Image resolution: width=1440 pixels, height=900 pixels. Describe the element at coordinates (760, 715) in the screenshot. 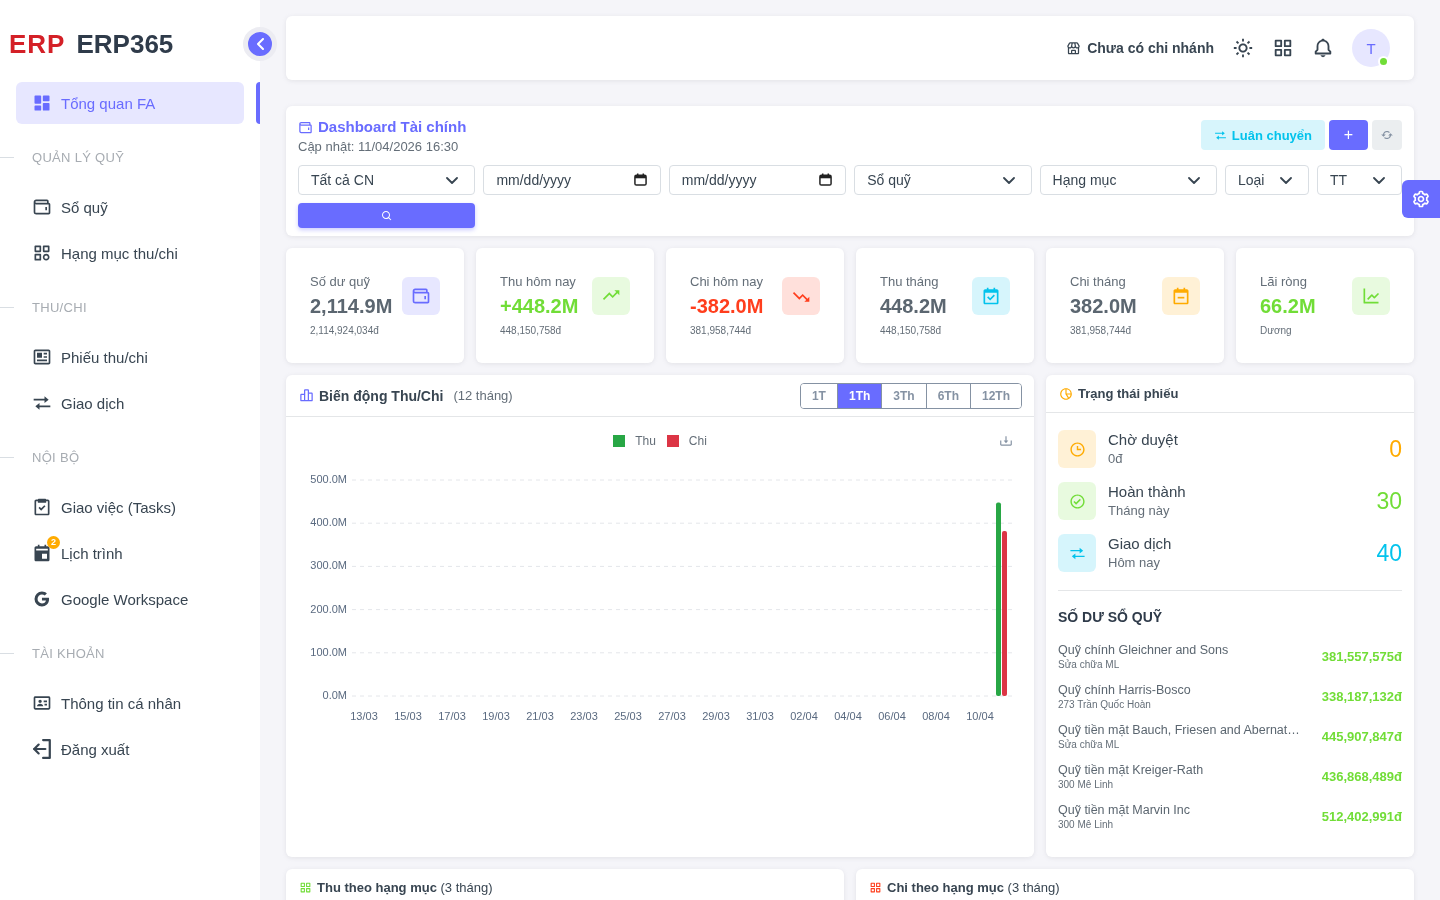

I see `axis-label: 31/03` at that location.